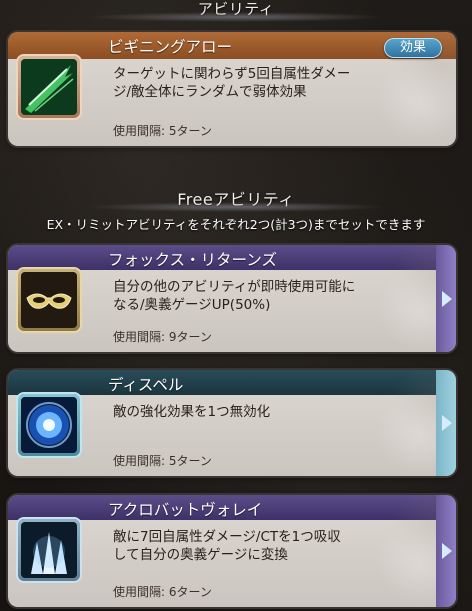 The width and height of the screenshot is (472, 611). I want to click on desc-line: 敵の強化効果を1つ無効化, so click(192, 412).